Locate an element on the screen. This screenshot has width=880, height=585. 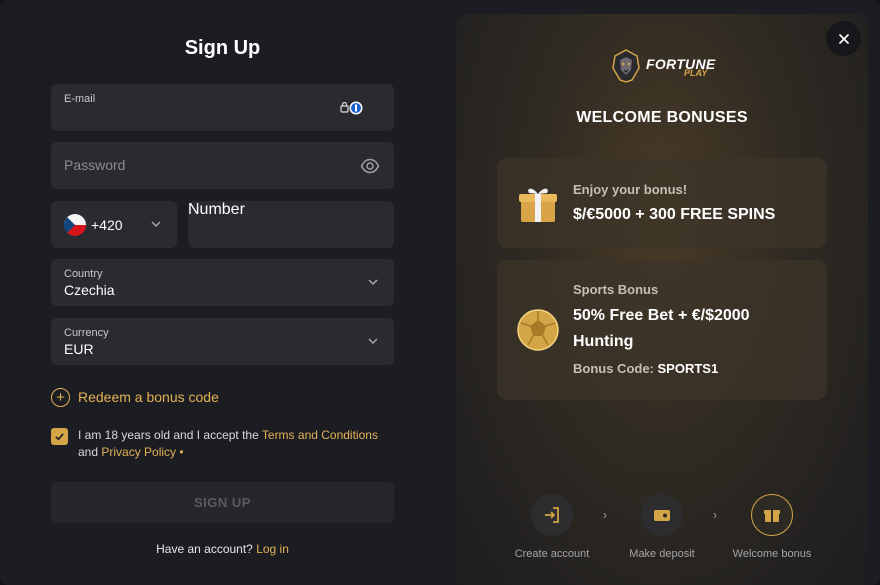
czech-flag-icon is located at coordinates (75, 225).